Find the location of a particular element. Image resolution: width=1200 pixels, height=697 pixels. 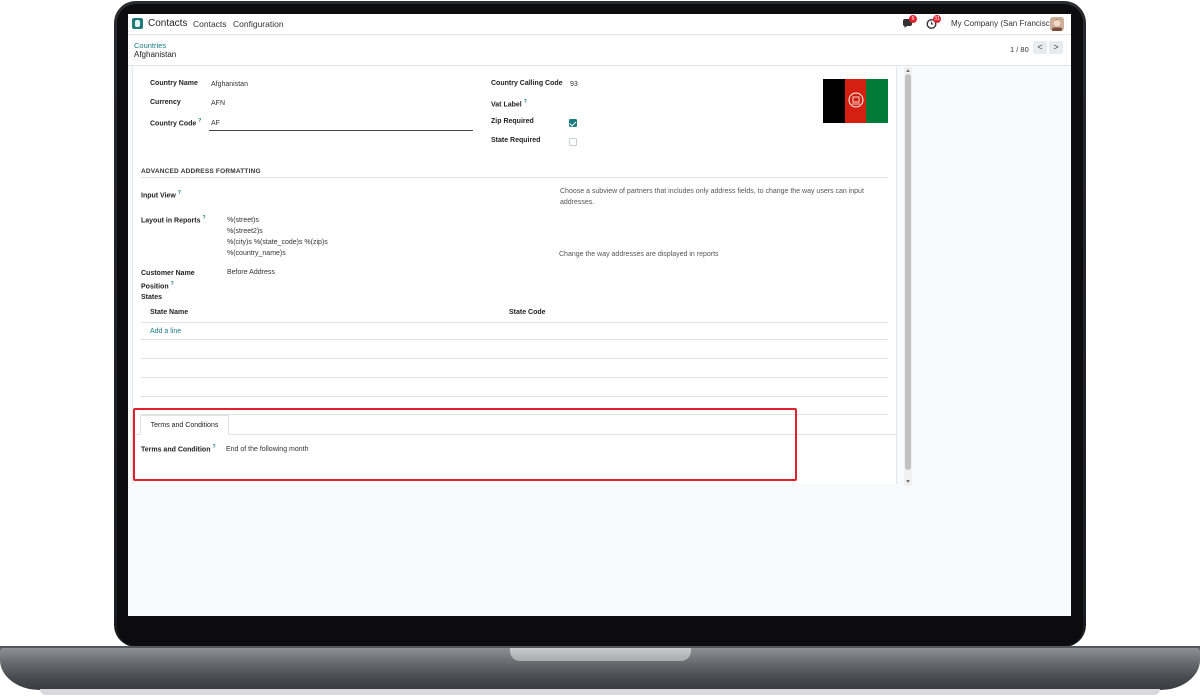

customer-name-position-label: Customer Name Position? is located at coordinates (168, 280).